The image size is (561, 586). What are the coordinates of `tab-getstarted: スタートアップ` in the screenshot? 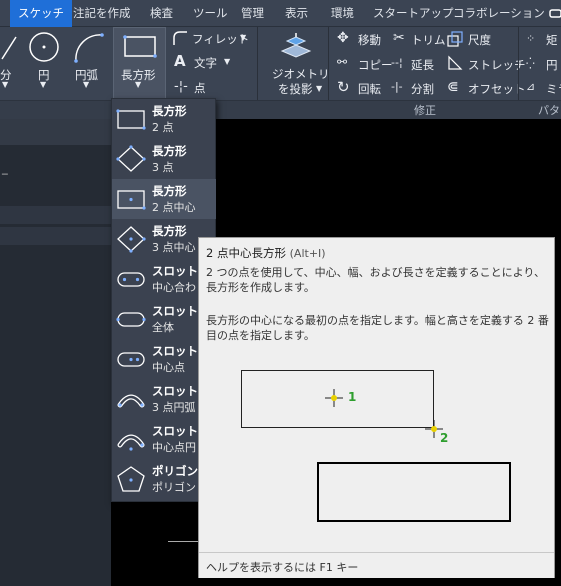 It's located at (413, 13).